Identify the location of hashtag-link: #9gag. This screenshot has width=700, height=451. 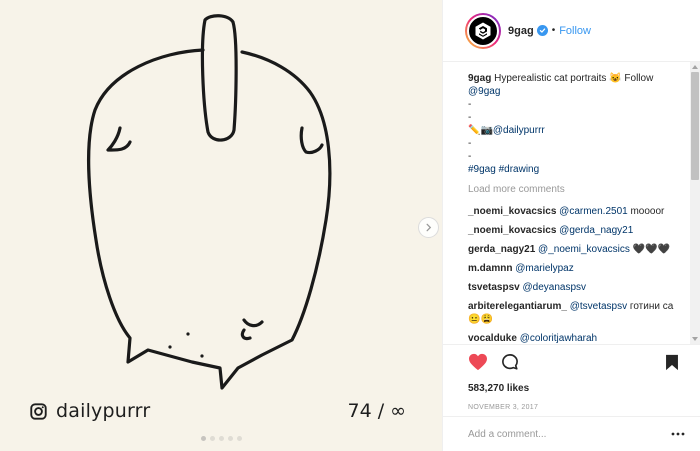
(482, 169).